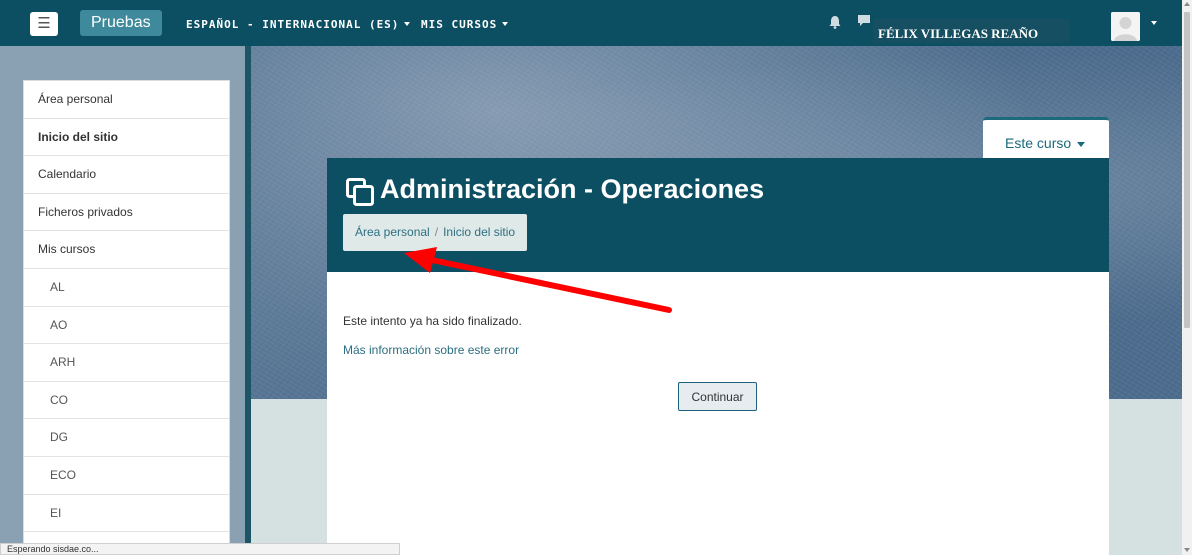  I want to click on este-curso-label: Este curso, so click(1038, 143).